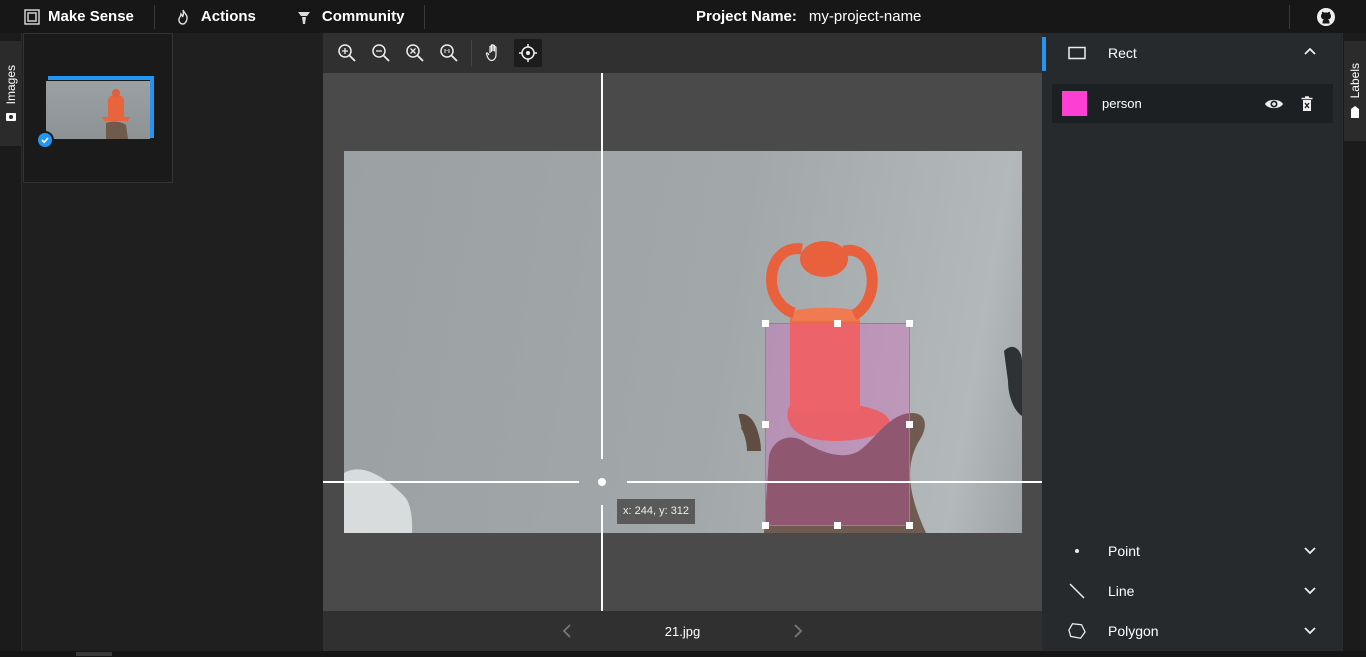  Describe the element at coordinates (1355, 111) in the screenshot. I see `label-tag-icon` at that location.